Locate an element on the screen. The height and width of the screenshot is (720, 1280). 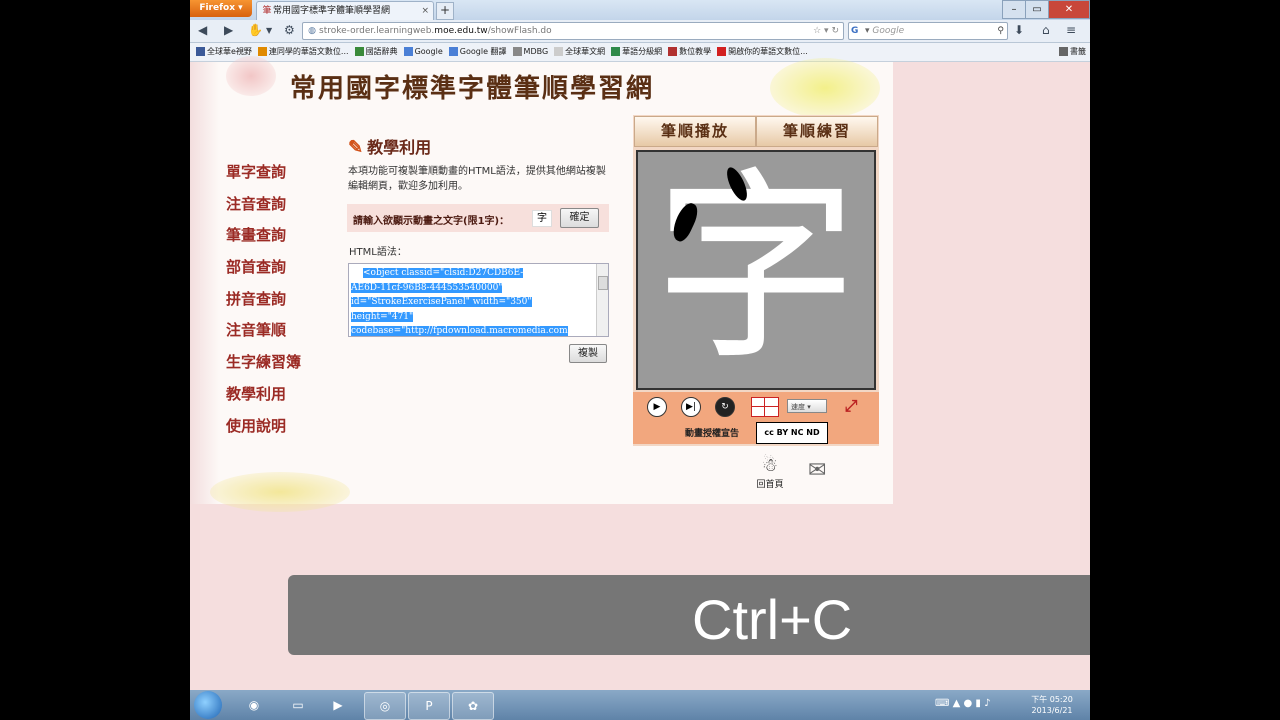
bookmark-item: 華語分級網 is located at coordinates (636, 52).